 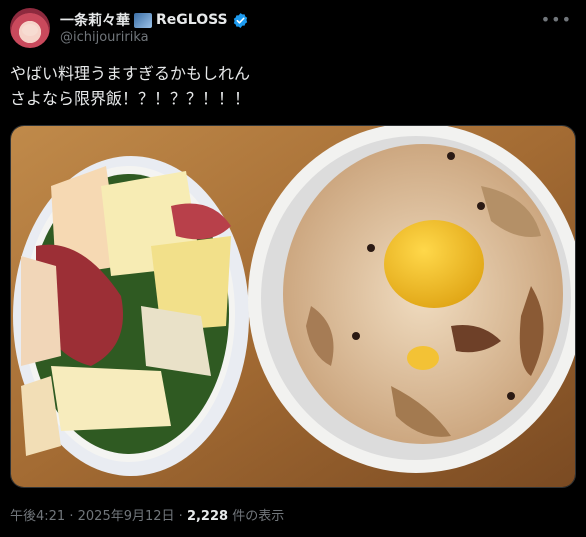 I want to click on tweet-text: やばい料理うますぎるかもしれん さよなら限界飯！？！？？！！！, so click(x=130, y=86).